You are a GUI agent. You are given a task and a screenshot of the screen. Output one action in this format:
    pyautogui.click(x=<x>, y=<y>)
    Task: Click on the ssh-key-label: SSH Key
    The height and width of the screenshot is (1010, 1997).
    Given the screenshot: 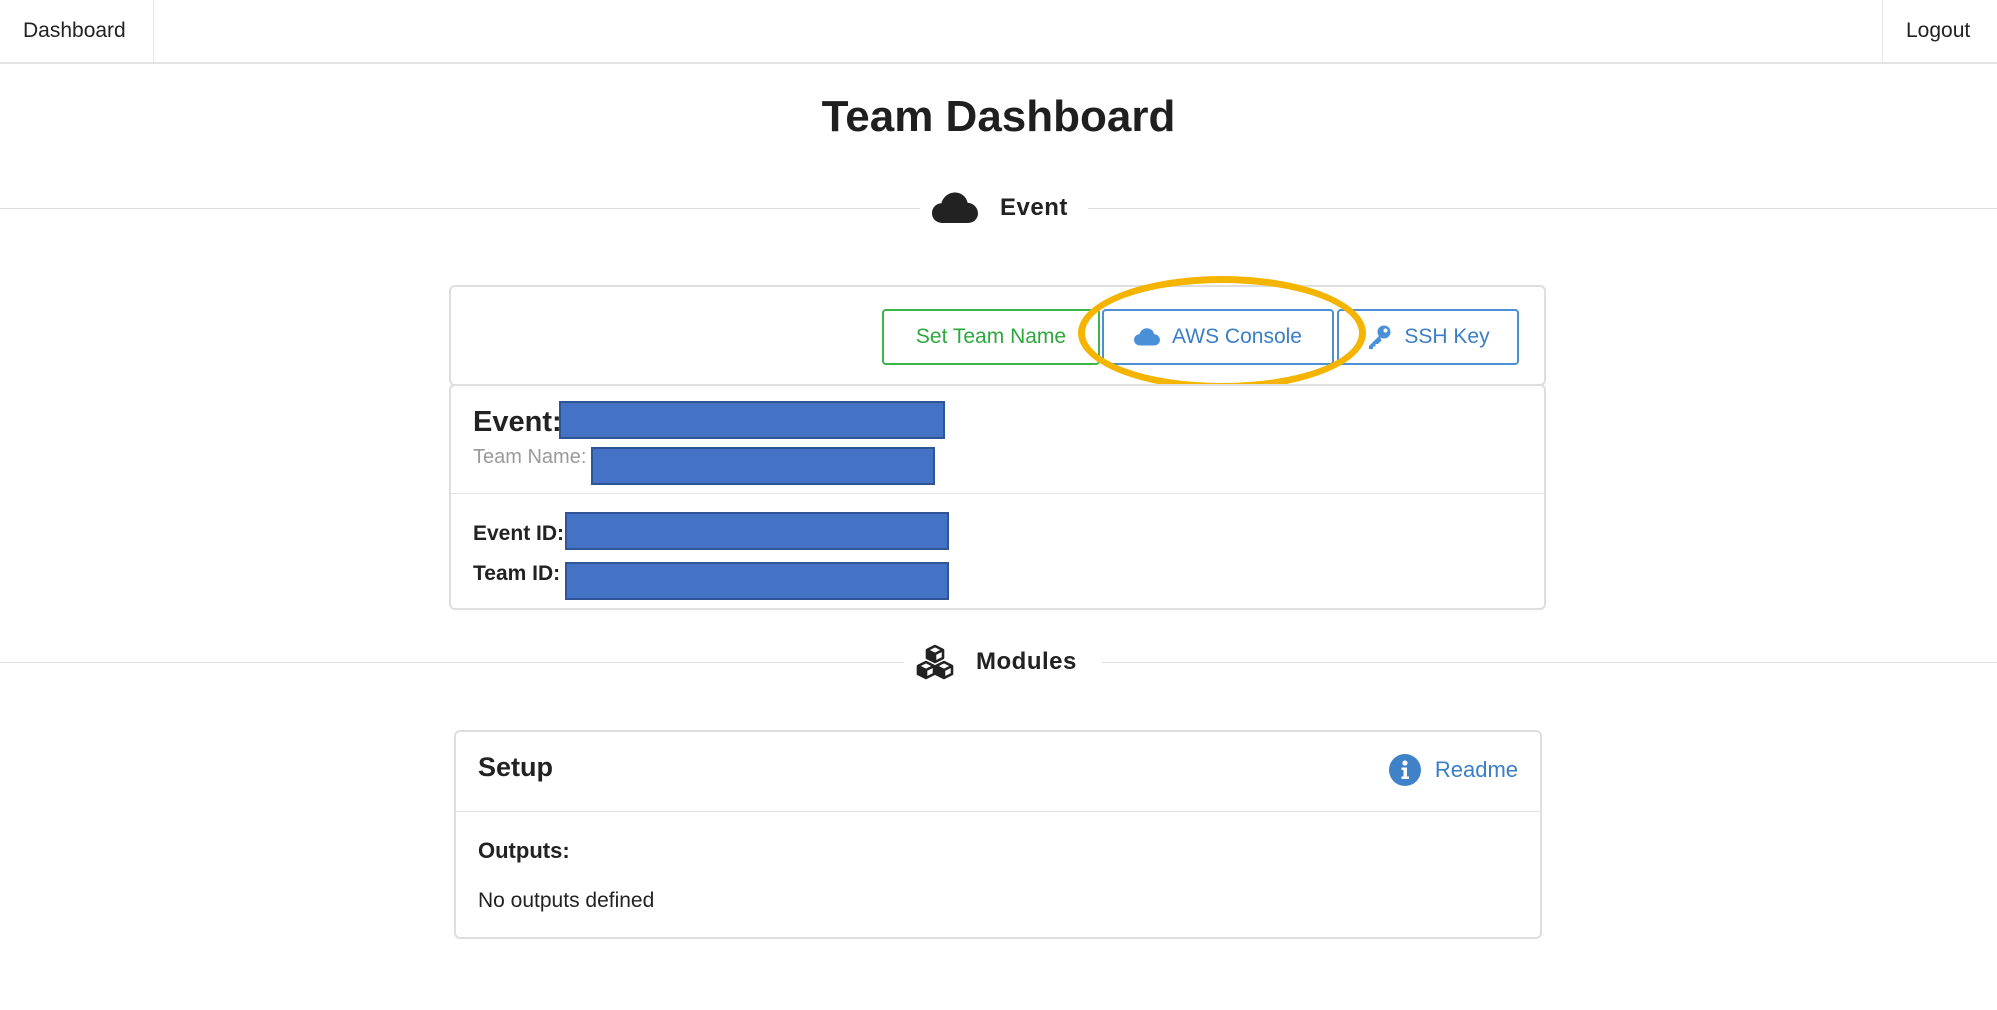 What is the action you would take?
    pyautogui.click(x=1447, y=336)
    